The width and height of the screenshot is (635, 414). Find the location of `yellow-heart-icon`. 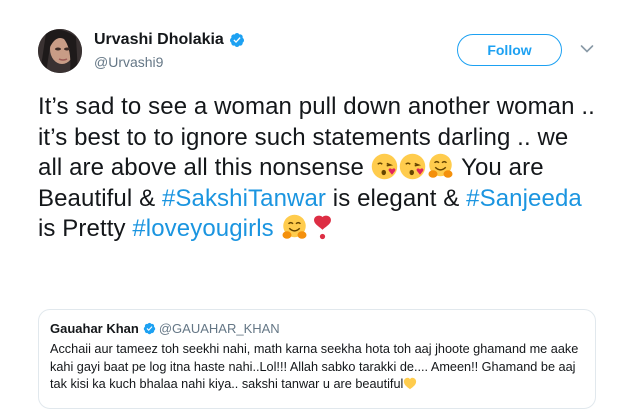

yellow-heart-icon is located at coordinates (410, 383).